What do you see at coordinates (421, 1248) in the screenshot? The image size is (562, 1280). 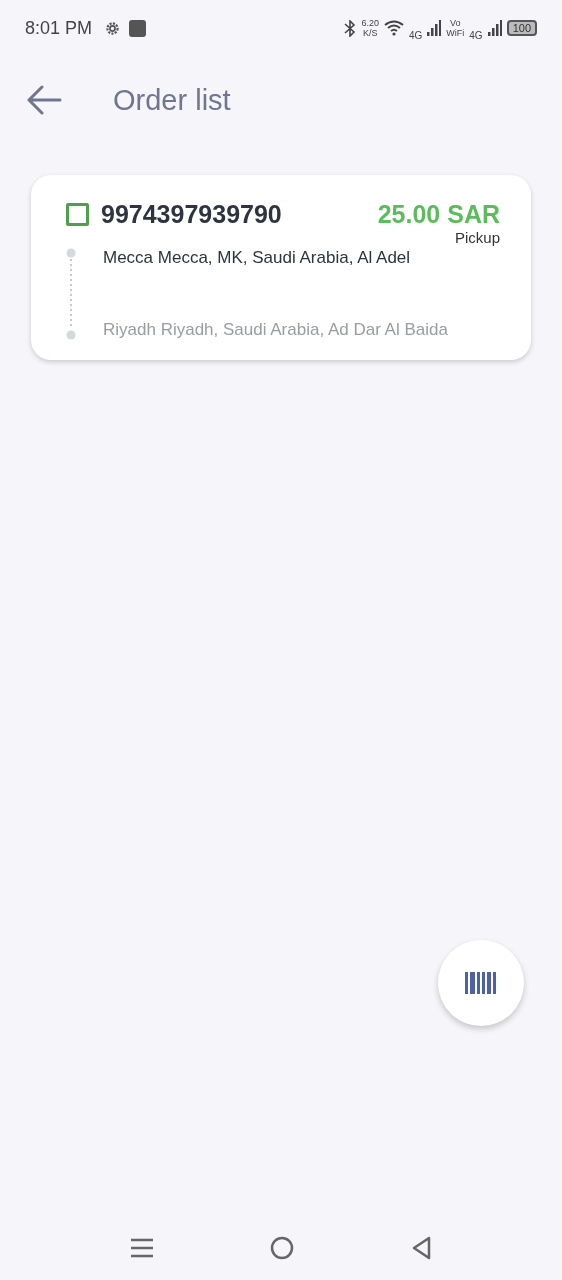 I see `back-icon` at bounding box center [421, 1248].